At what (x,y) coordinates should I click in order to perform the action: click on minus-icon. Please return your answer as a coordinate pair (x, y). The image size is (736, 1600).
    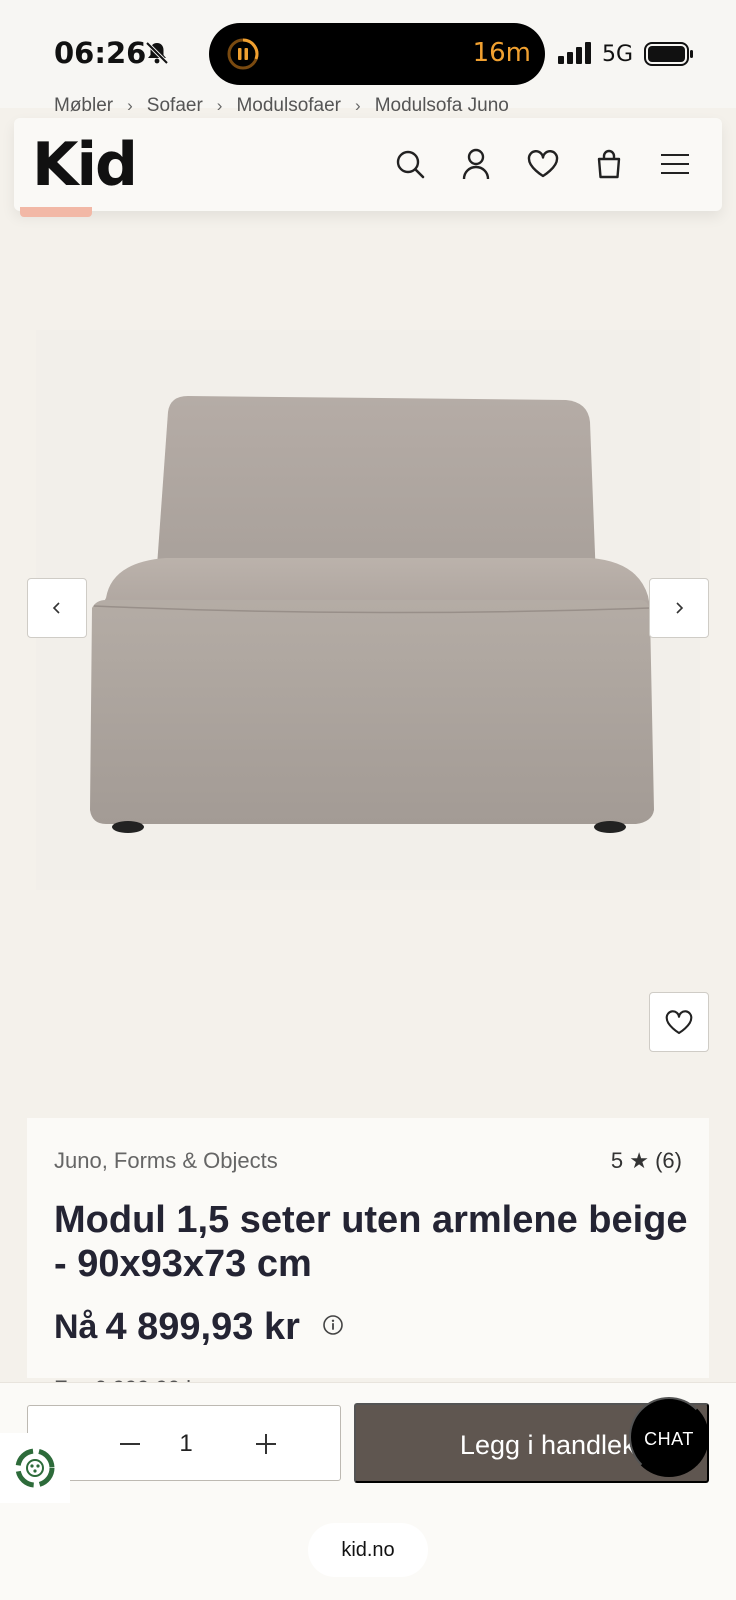
    Looking at the image, I should click on (130, 1444).